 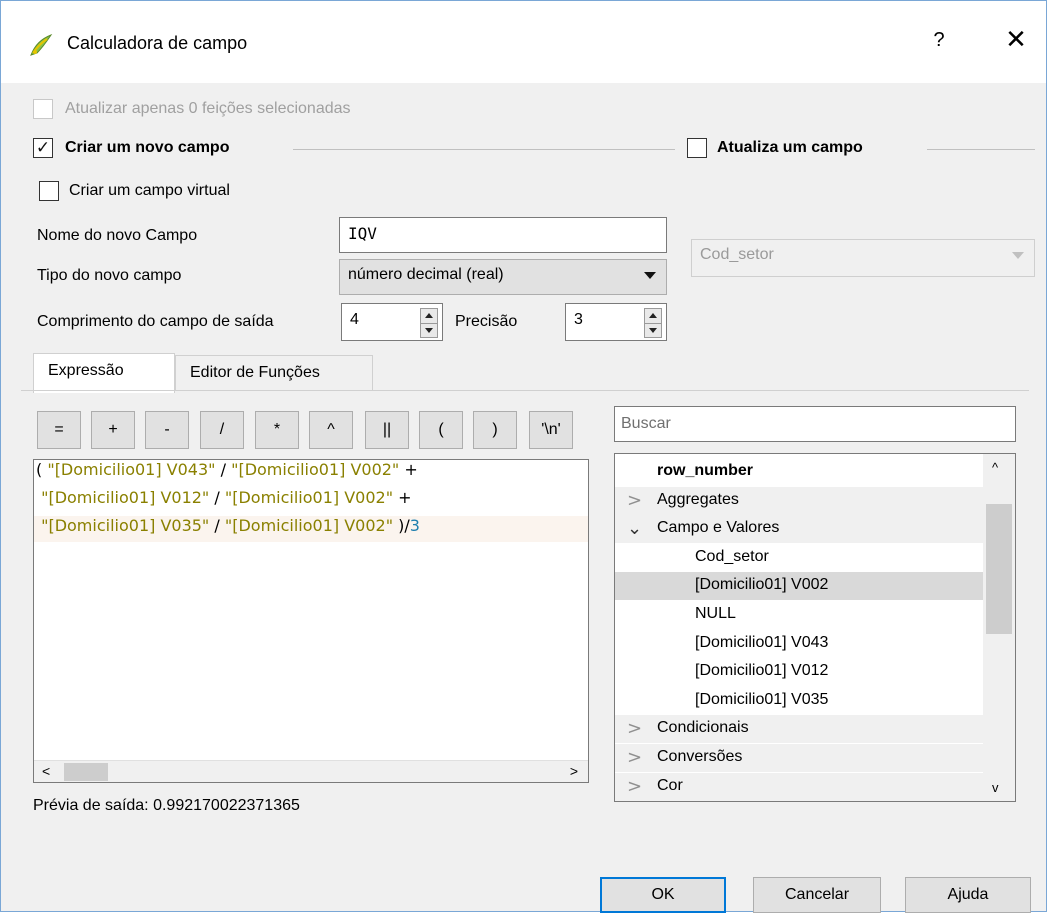 What do you see at coordinates (149, 190) in the screenshot?
I see `virtual-field-label: Criar um campo virtual` at bounding box center [149, 190].